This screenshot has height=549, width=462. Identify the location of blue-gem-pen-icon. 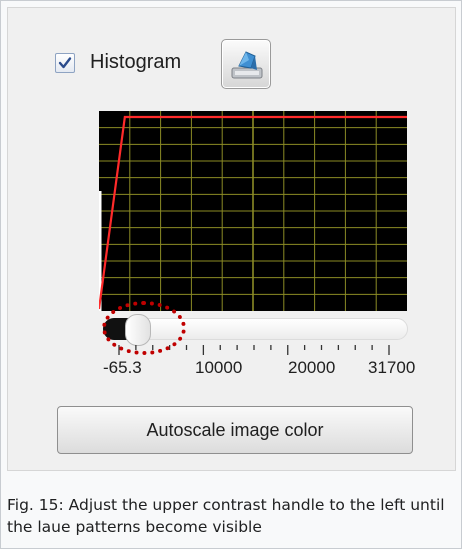
(247, 65).